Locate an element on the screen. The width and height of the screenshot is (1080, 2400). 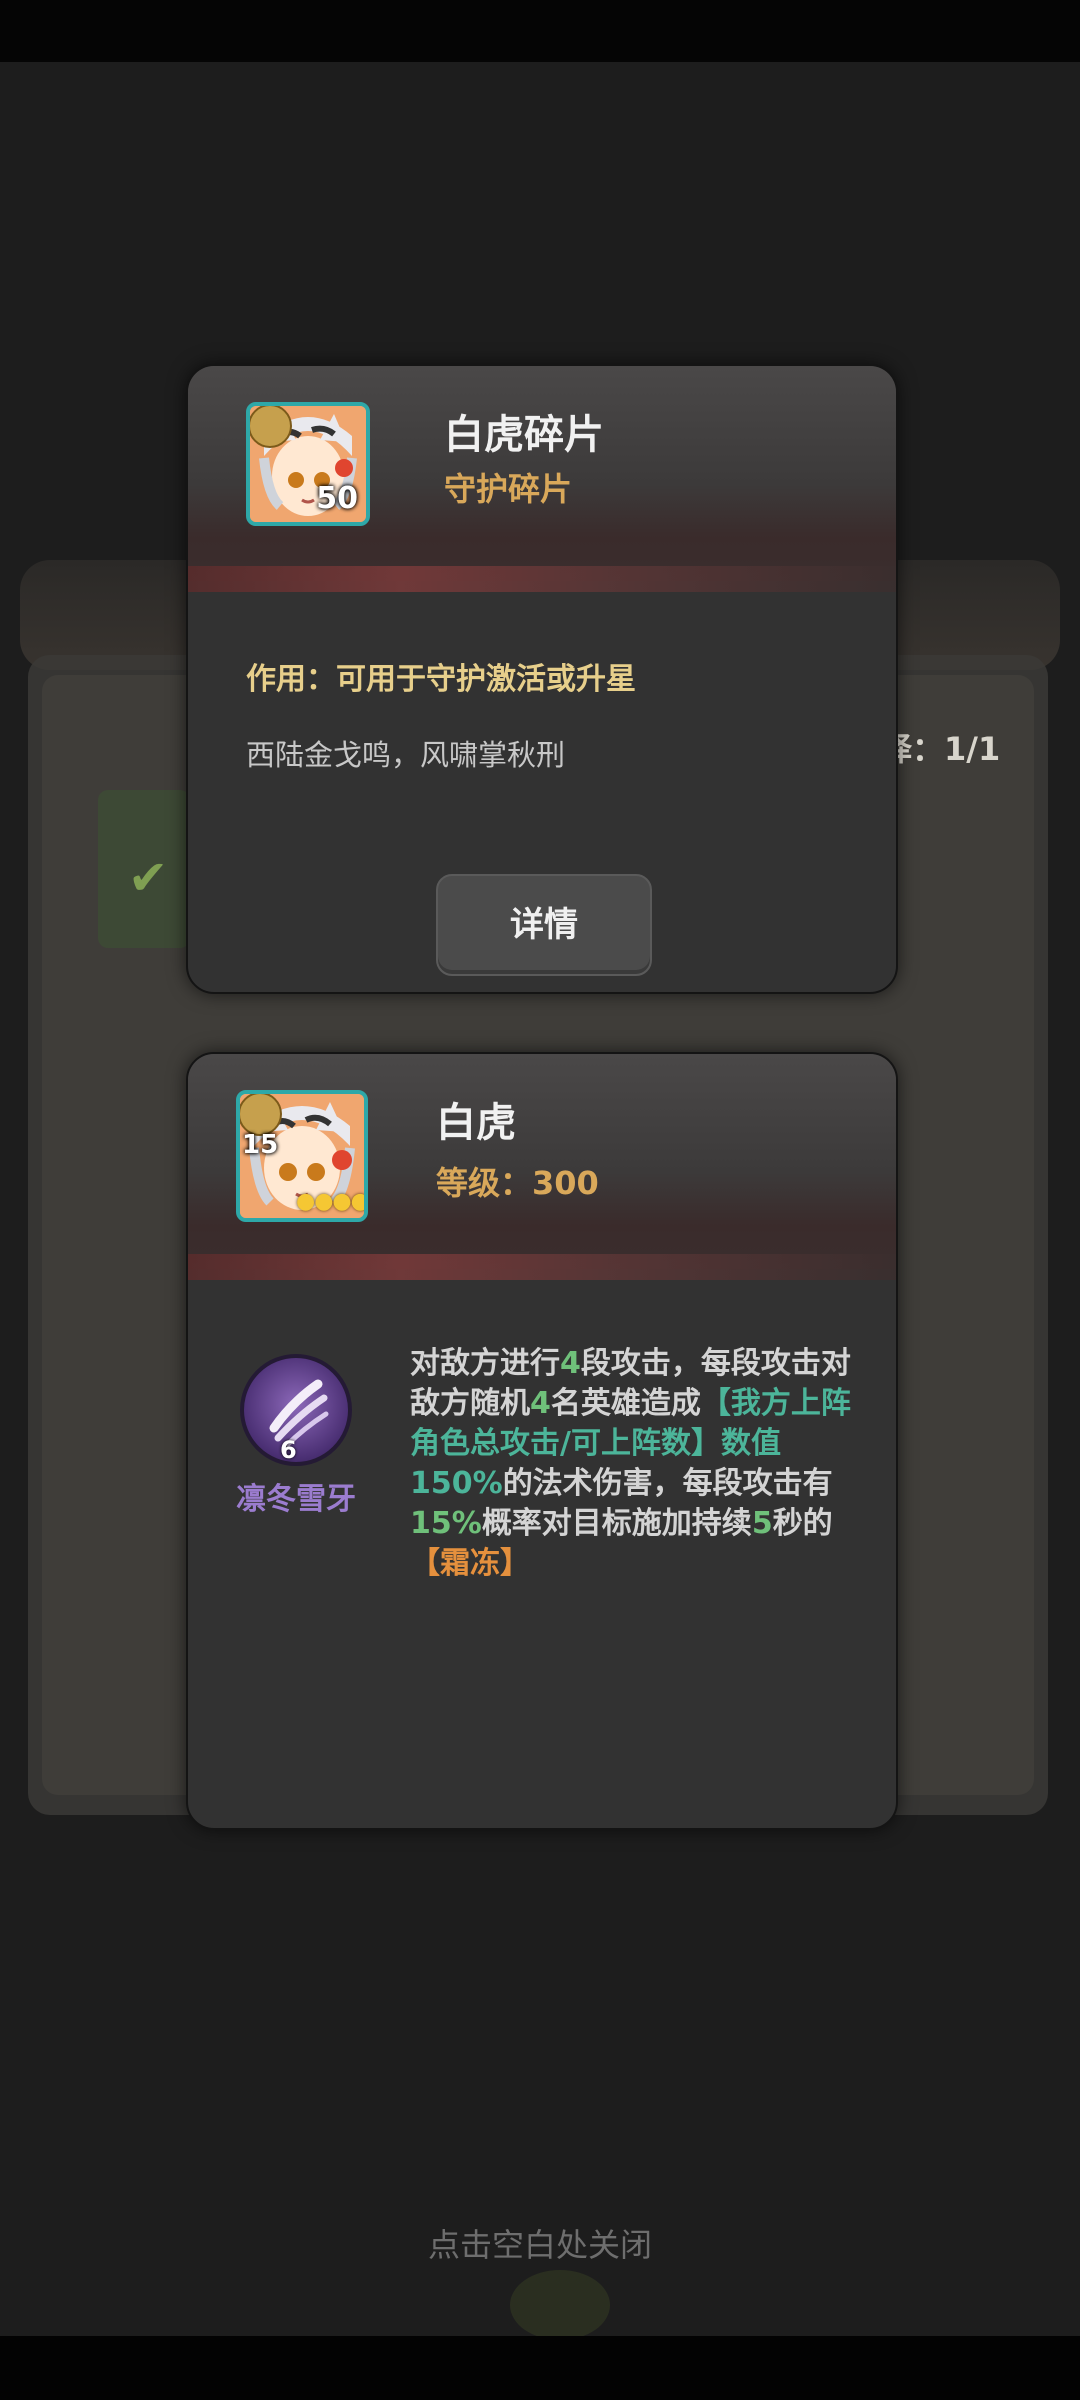
fragment-portrait: 50 is located at coordinates (308, 464).